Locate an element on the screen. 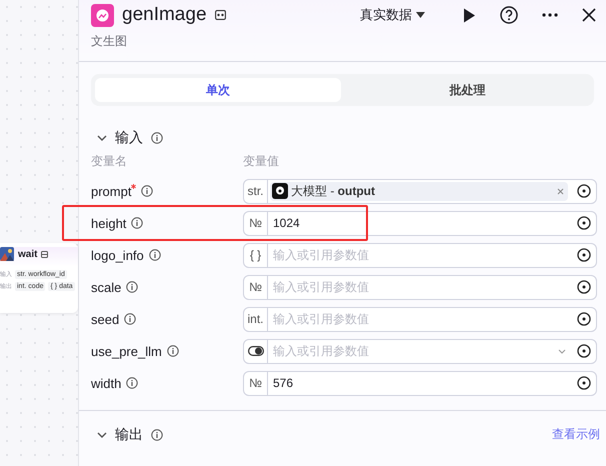 Image resolution: width=606 pixels, height=466 pixels. input-value: 1024 is located at coordinates (286, 223).